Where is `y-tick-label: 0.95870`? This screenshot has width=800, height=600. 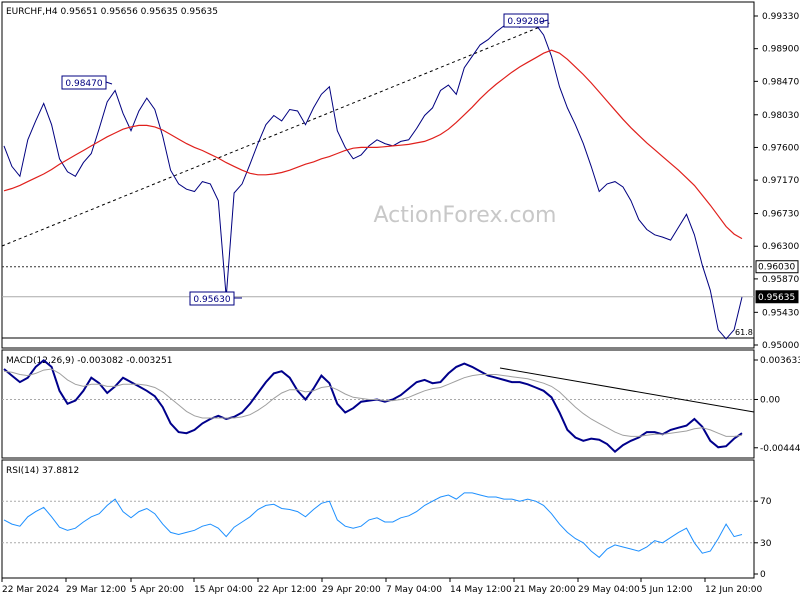 y-tick-label: 0.95870 is located at coordinates (780, 280).